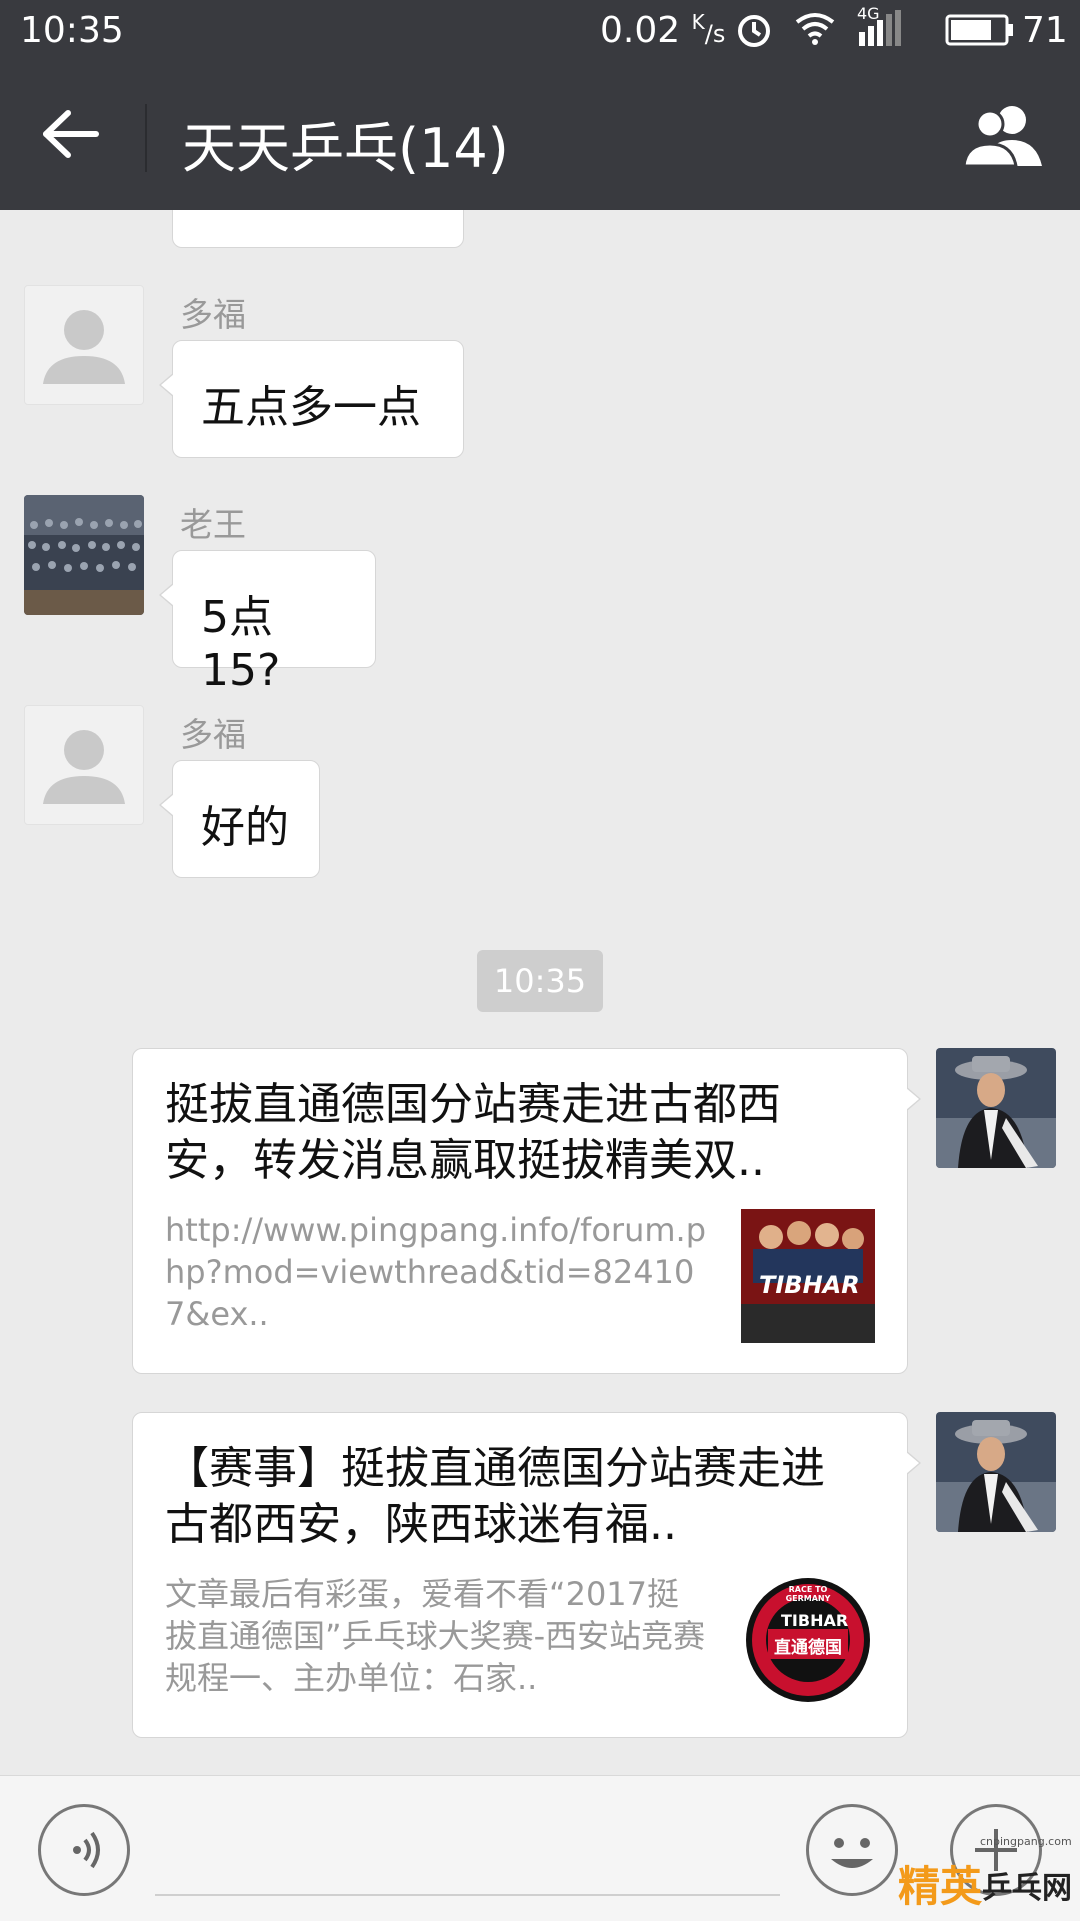 This screenshot has height=1921, width=1080. What do you see at coordinates (495, 1496) in the screenshot?
I see `link-title: 【赛事】挺拔直通德国分站赛走进古都西安，陕西球迷有福..` at bounding box center [495, 1496].